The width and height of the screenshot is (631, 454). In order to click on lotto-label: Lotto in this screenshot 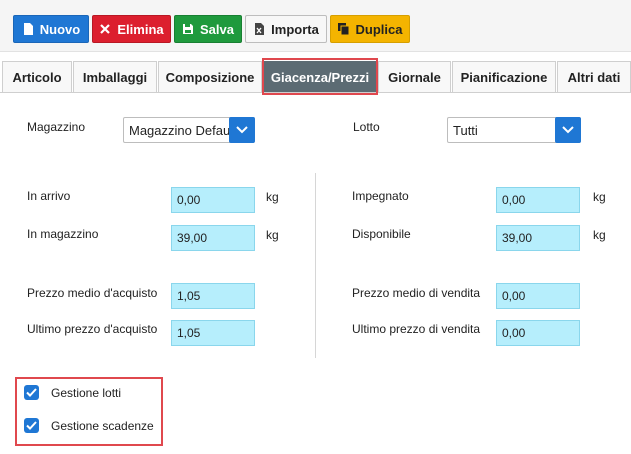, I will do `click(366, 127)`.